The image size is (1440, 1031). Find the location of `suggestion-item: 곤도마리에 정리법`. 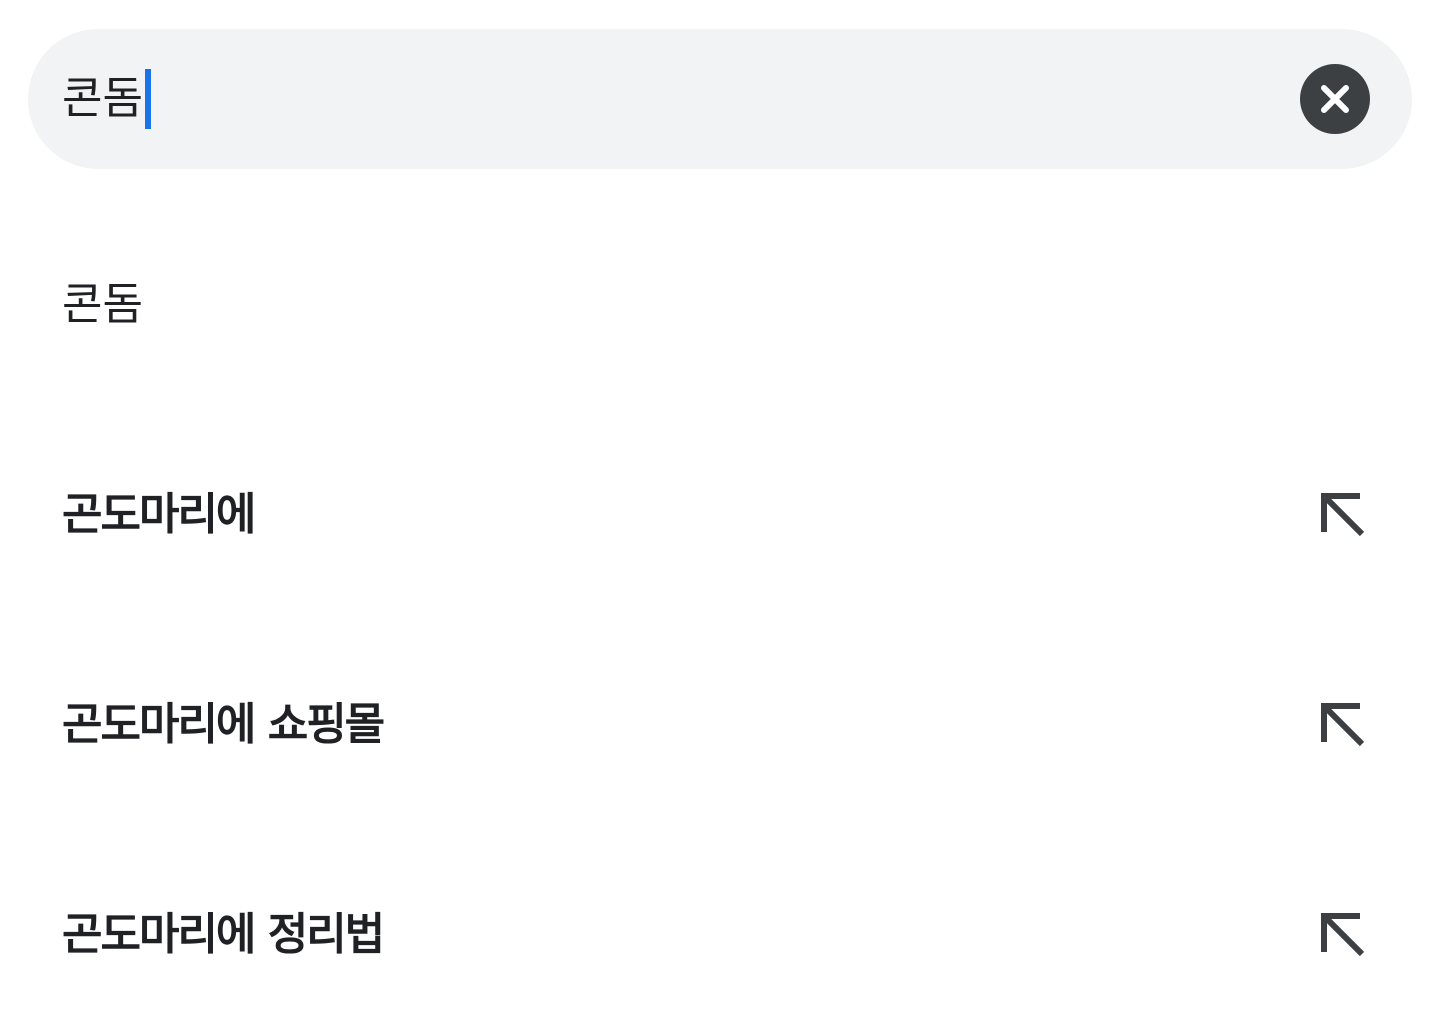

suggestion-item: 곤도마리에 정리법 is located at coordinates (720, 930).